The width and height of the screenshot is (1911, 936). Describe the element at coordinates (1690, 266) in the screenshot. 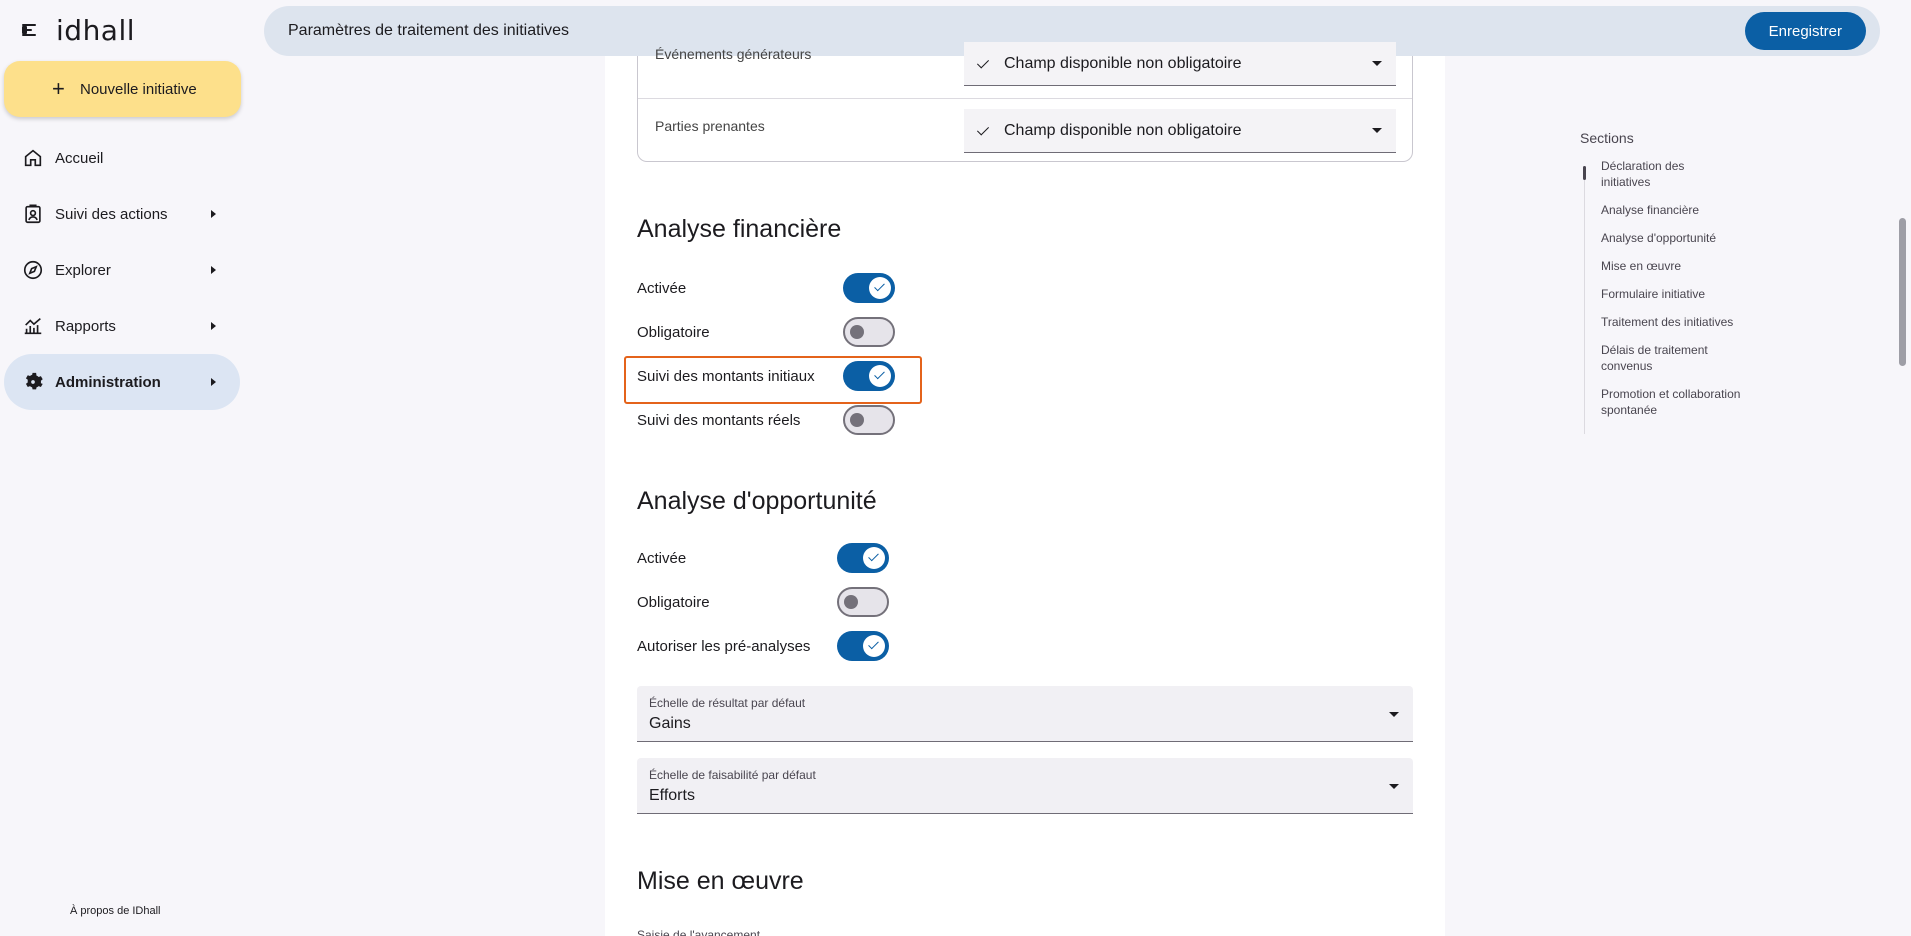

I see `toc-item: Mise en œuvre` at that location.